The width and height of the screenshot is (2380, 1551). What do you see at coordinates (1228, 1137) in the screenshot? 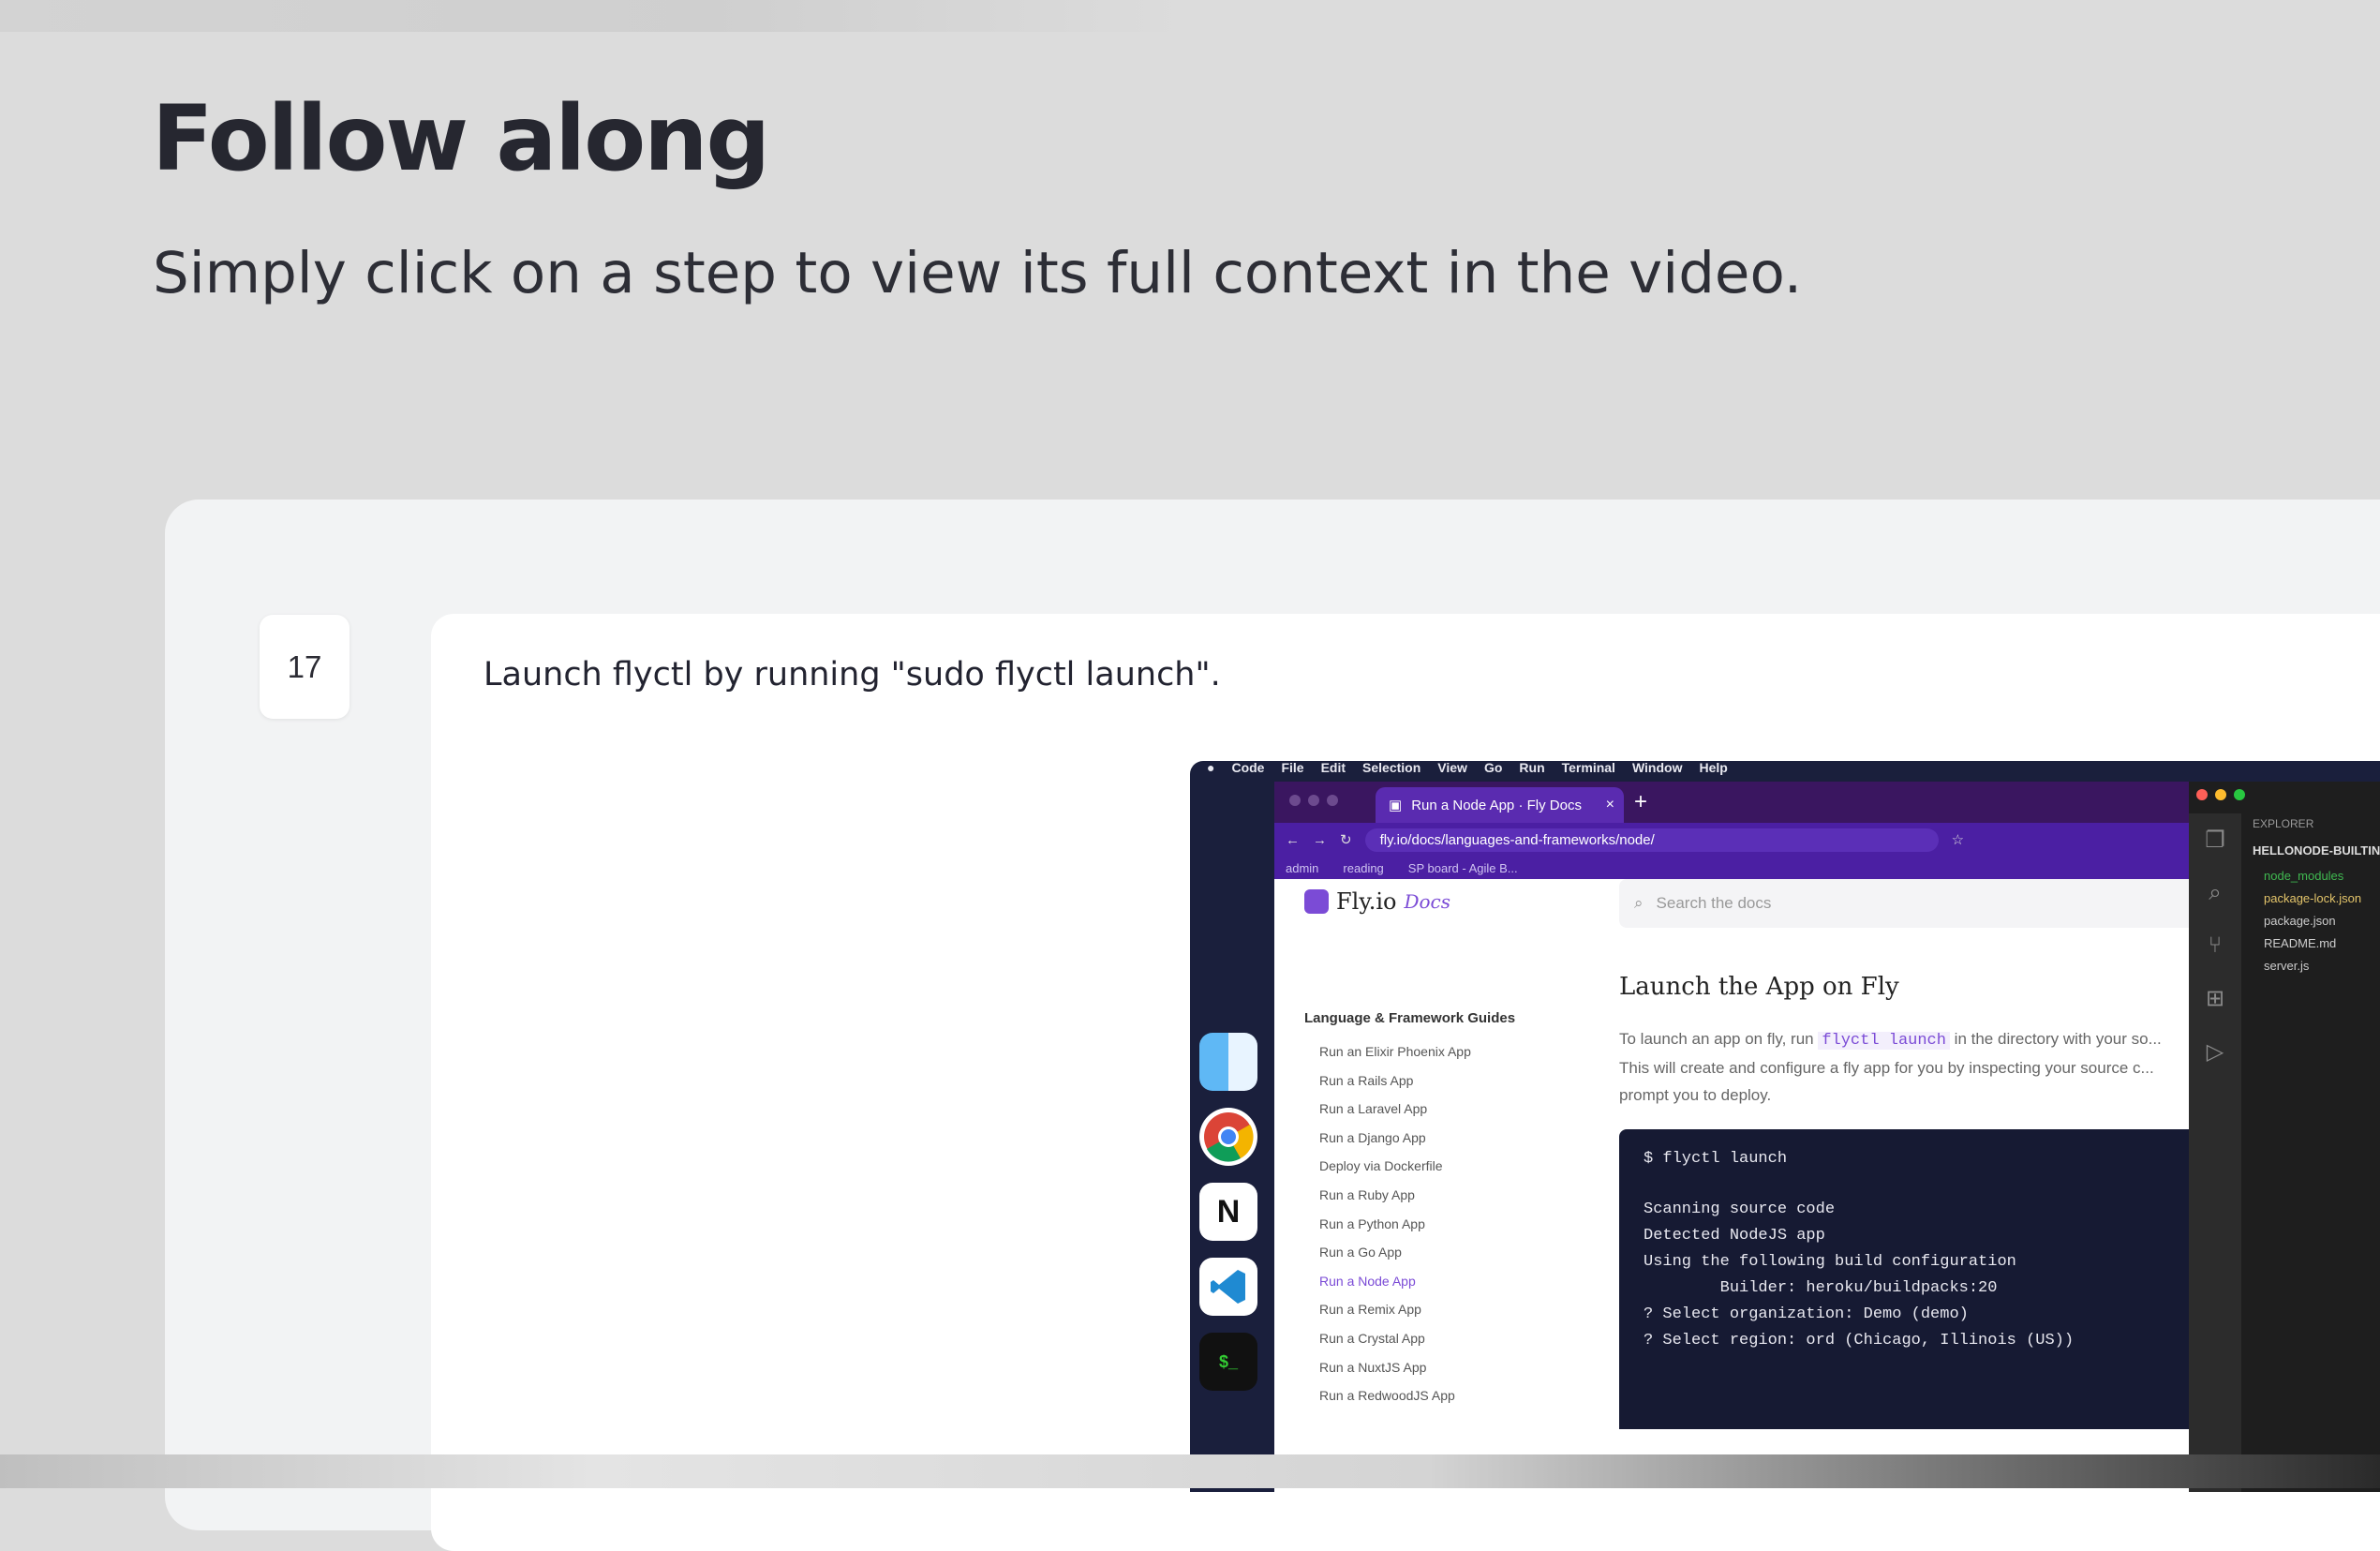
I see `chrome-icon` at bounding box center [1228, 1137].